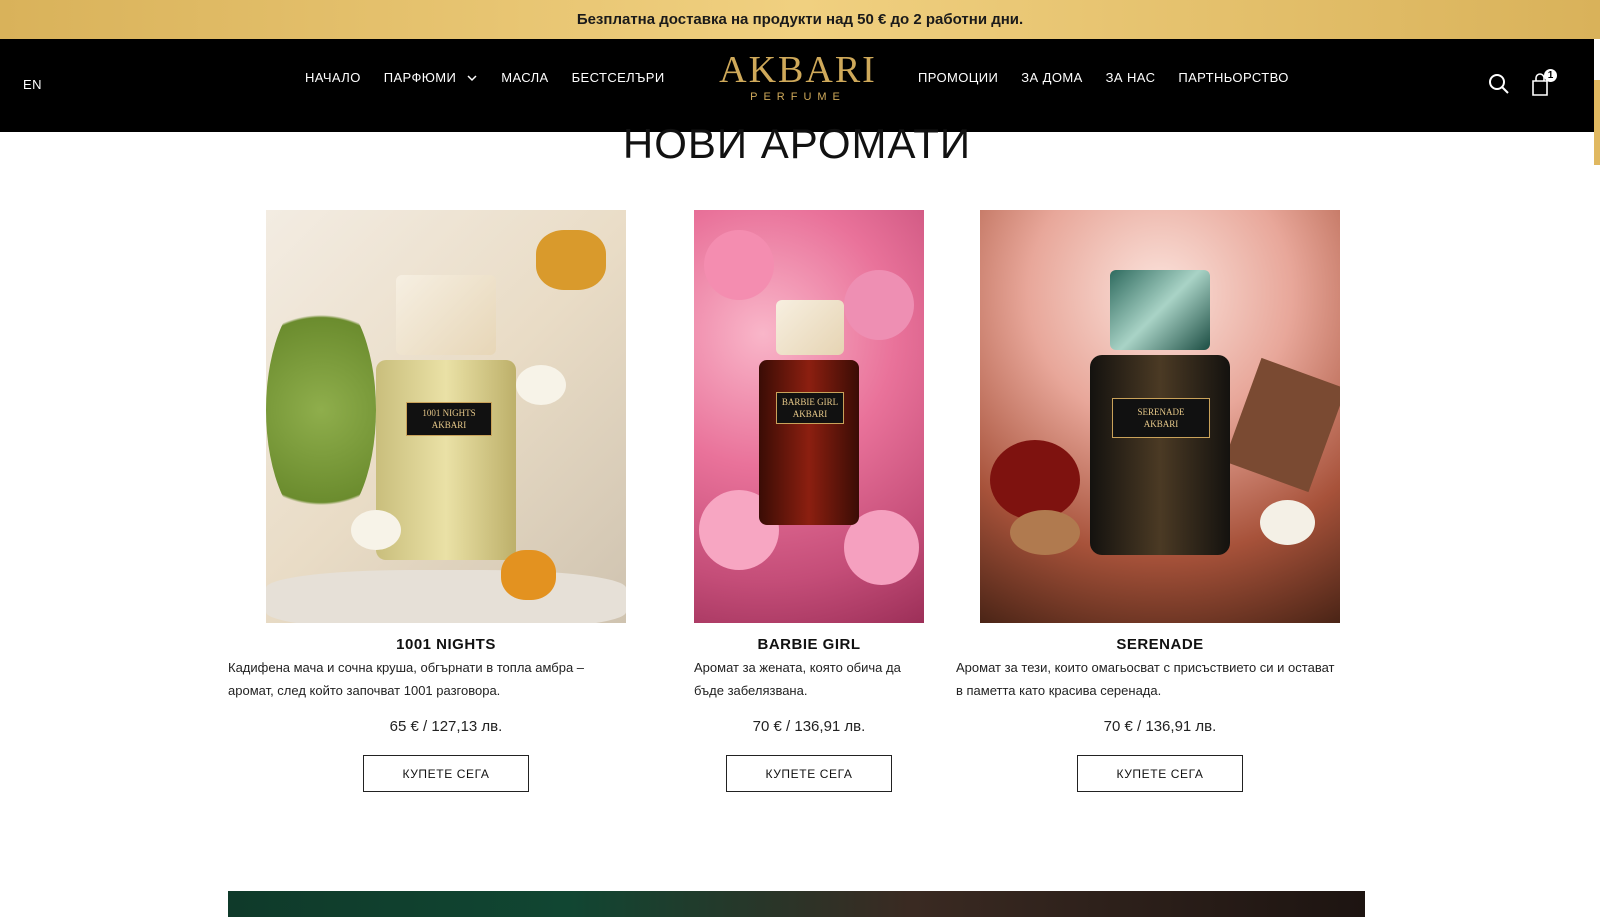  Describe the element at coordinates (1051, 77) in the screenshot. I see `nav-item-home-goods: ЗА ДОМА` at that location.